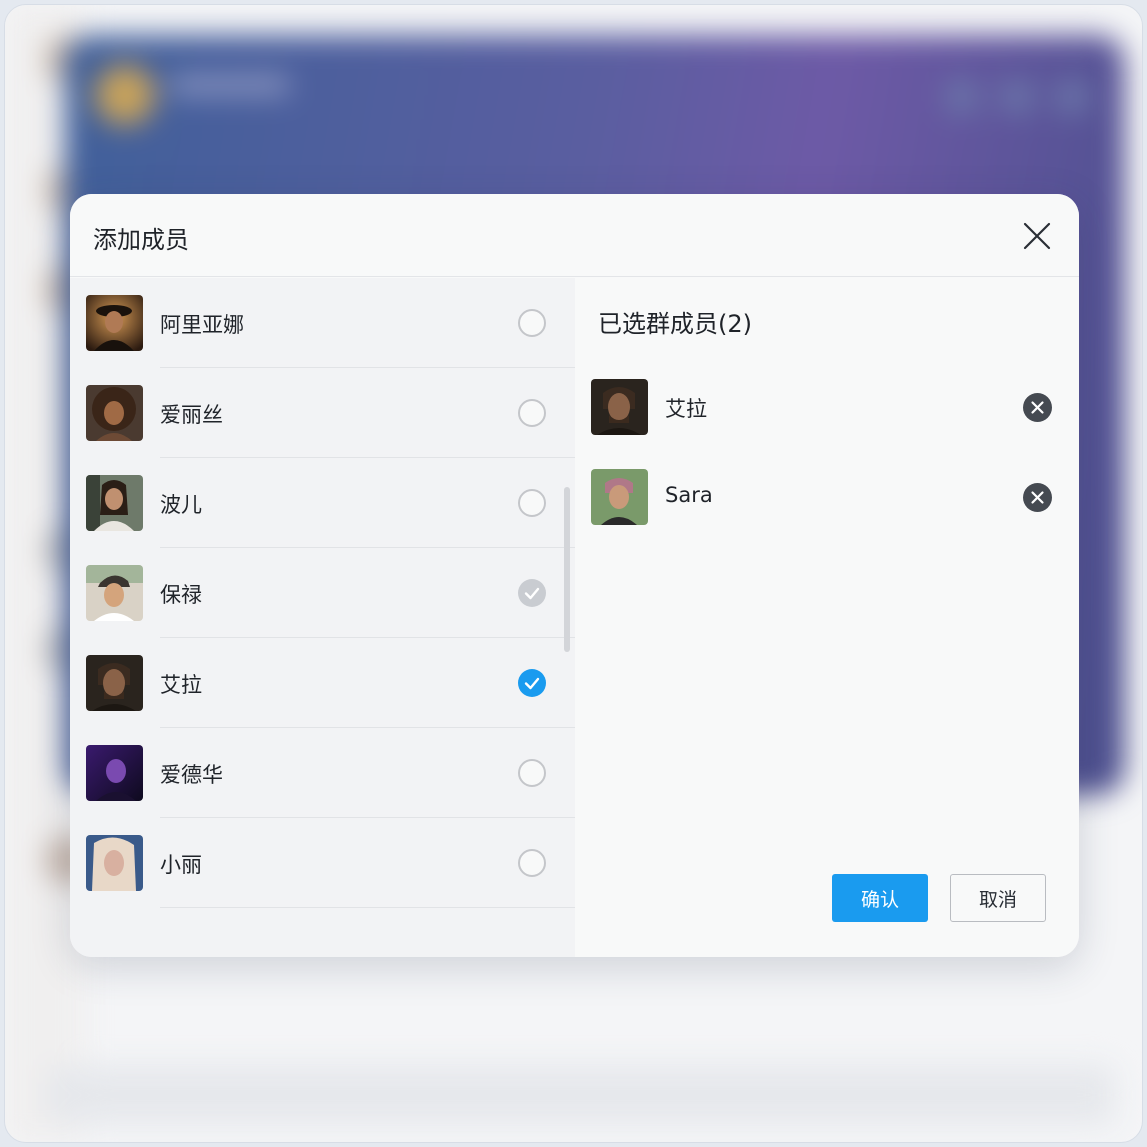 The height and width of the screenshot is (1147, 1147). What do you see at coordinates (322, 863) in the screenshot?
I see `contact-item: 小丽` at bounding box center [322, 863].